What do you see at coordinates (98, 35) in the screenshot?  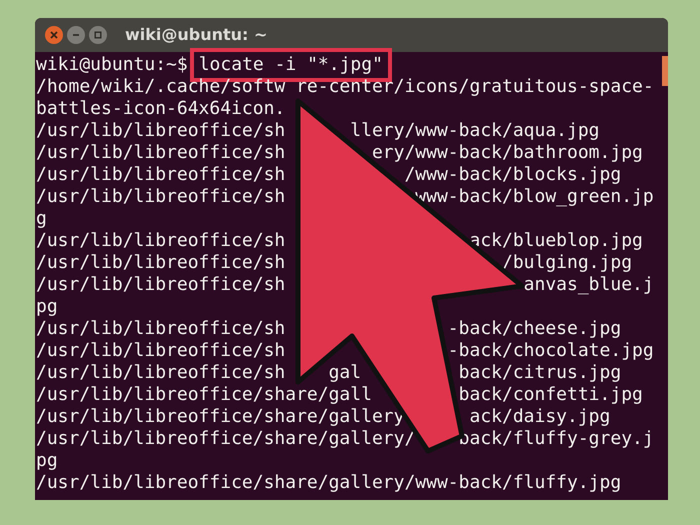 I see `maximize-button` at bounding box center [98, 35].